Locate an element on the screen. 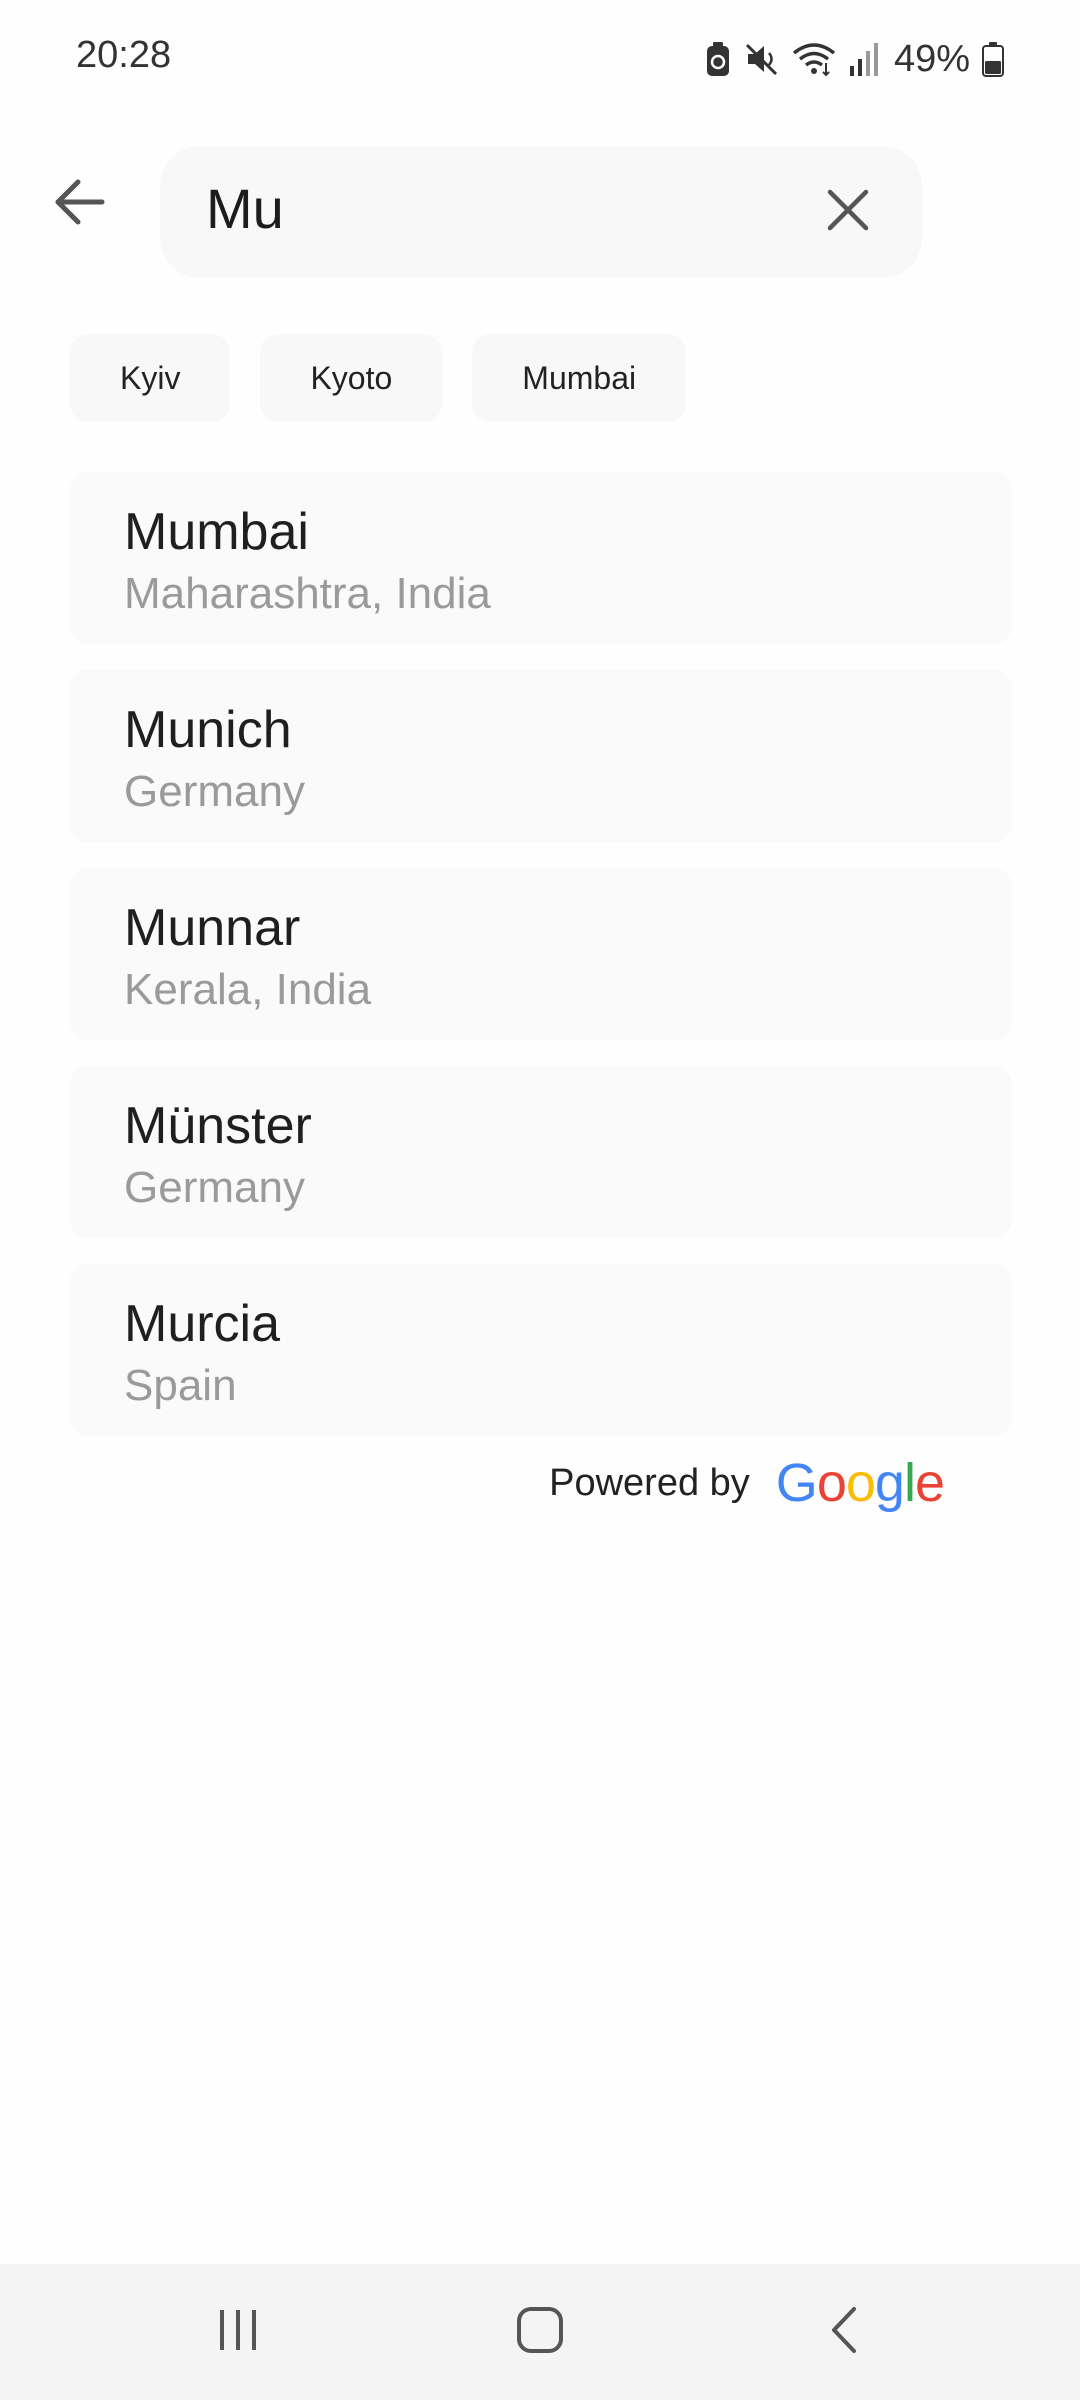 The image size is (1080, 2400). result-item: Munnar Kerala, India is located at coordinates (541, 954).